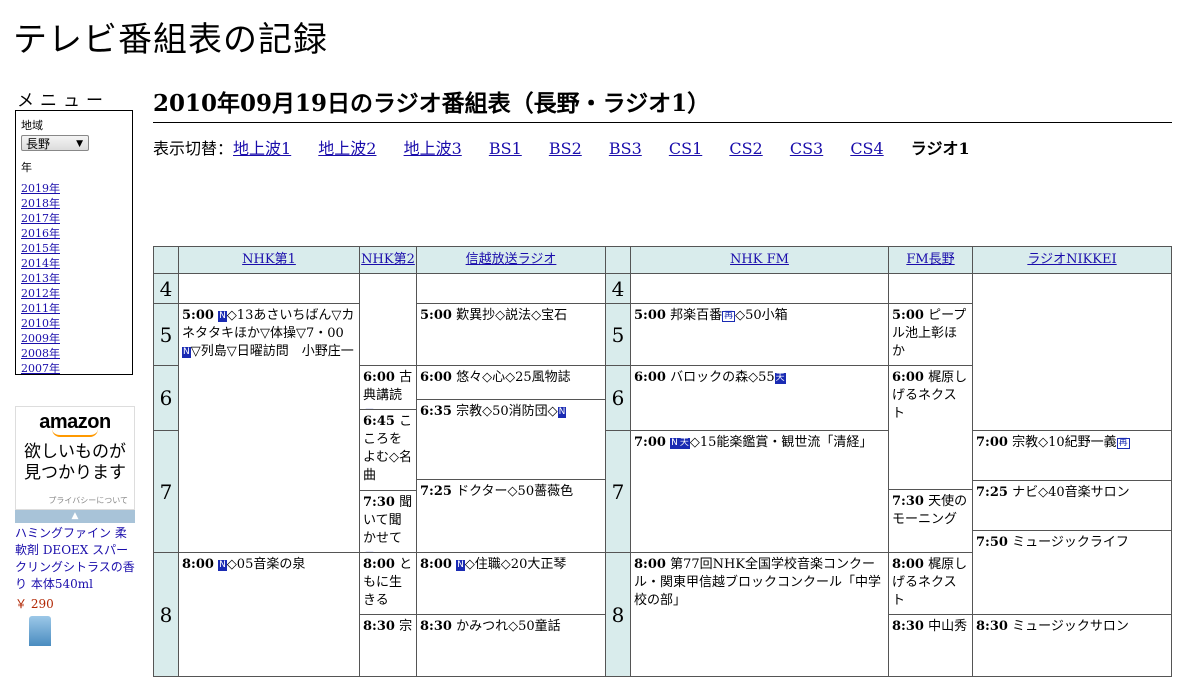 This screenshot has height=677, width=1200. What do you see at coordinates (565, 148) in the screenshot?
I see `switch-link: BS2` at bounding box center [565, 148].